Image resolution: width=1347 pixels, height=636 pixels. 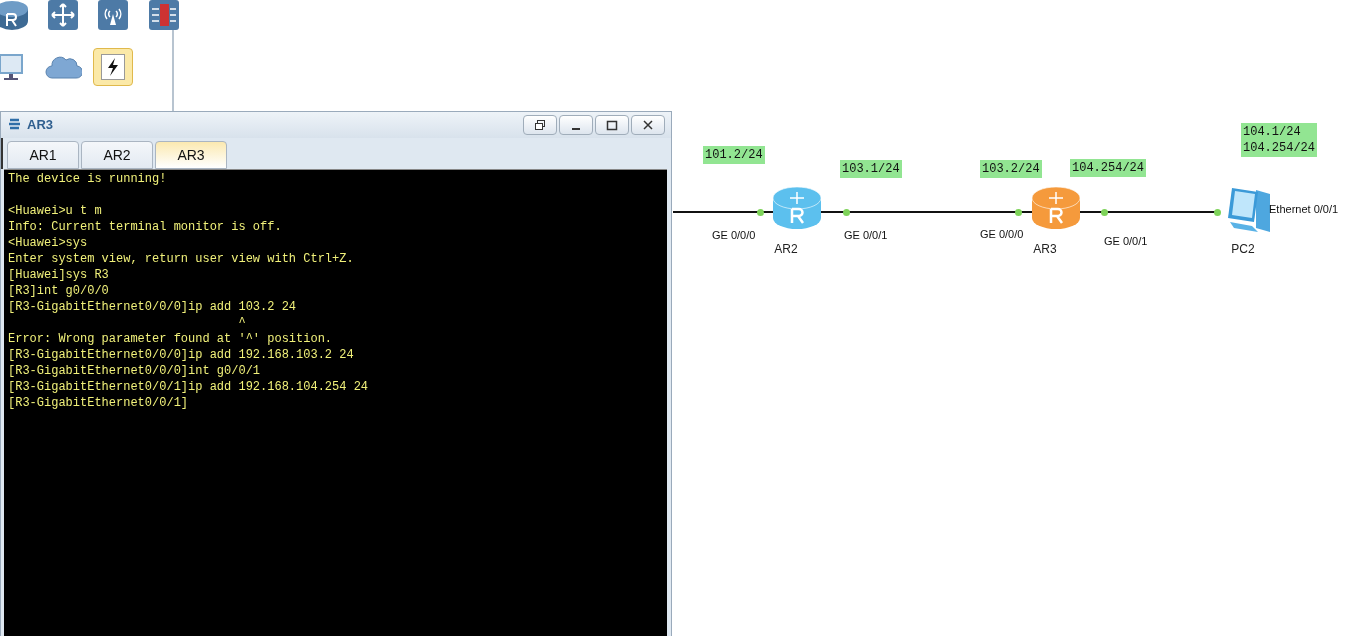 What do you see at coordinates (87, 179) in the screenshot?
I see `terminal-line: The device is running!` at bounding box center [87, 179].